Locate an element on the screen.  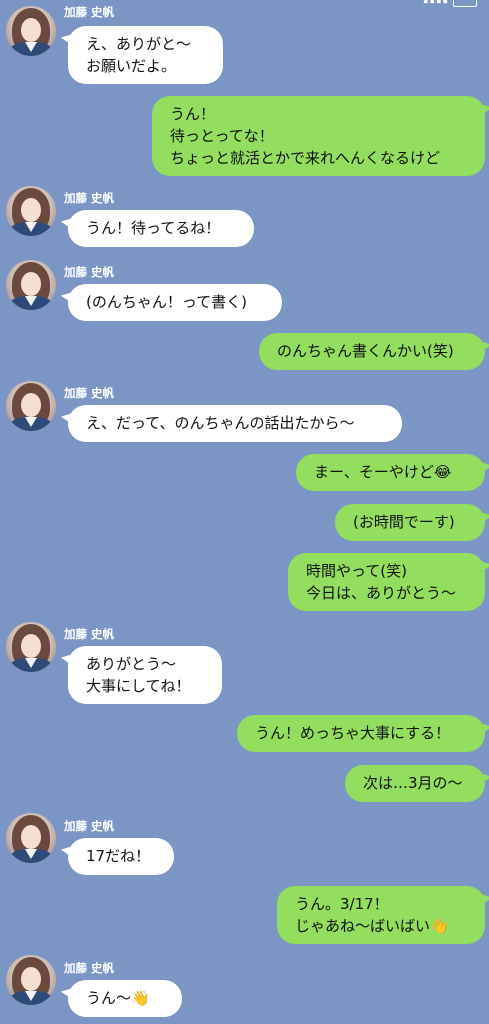
message-bubble-incoming: ありがとう〜 大事にしてね！ is located at coordinates (145, 675).